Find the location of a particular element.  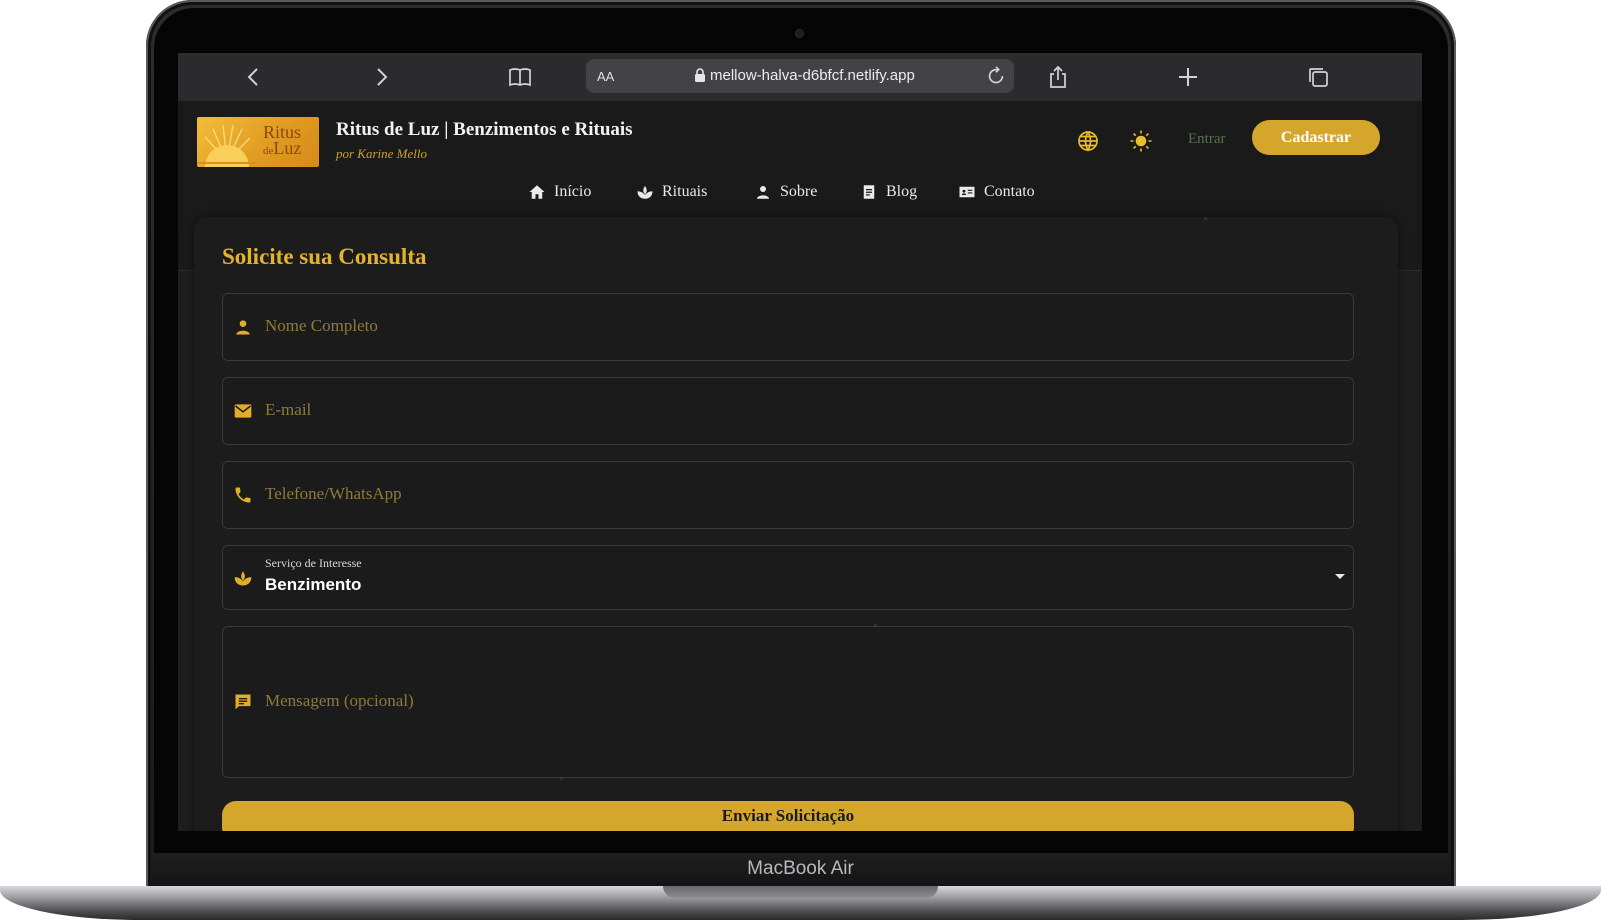

globe-icon is located at coordinates (1088, 141).